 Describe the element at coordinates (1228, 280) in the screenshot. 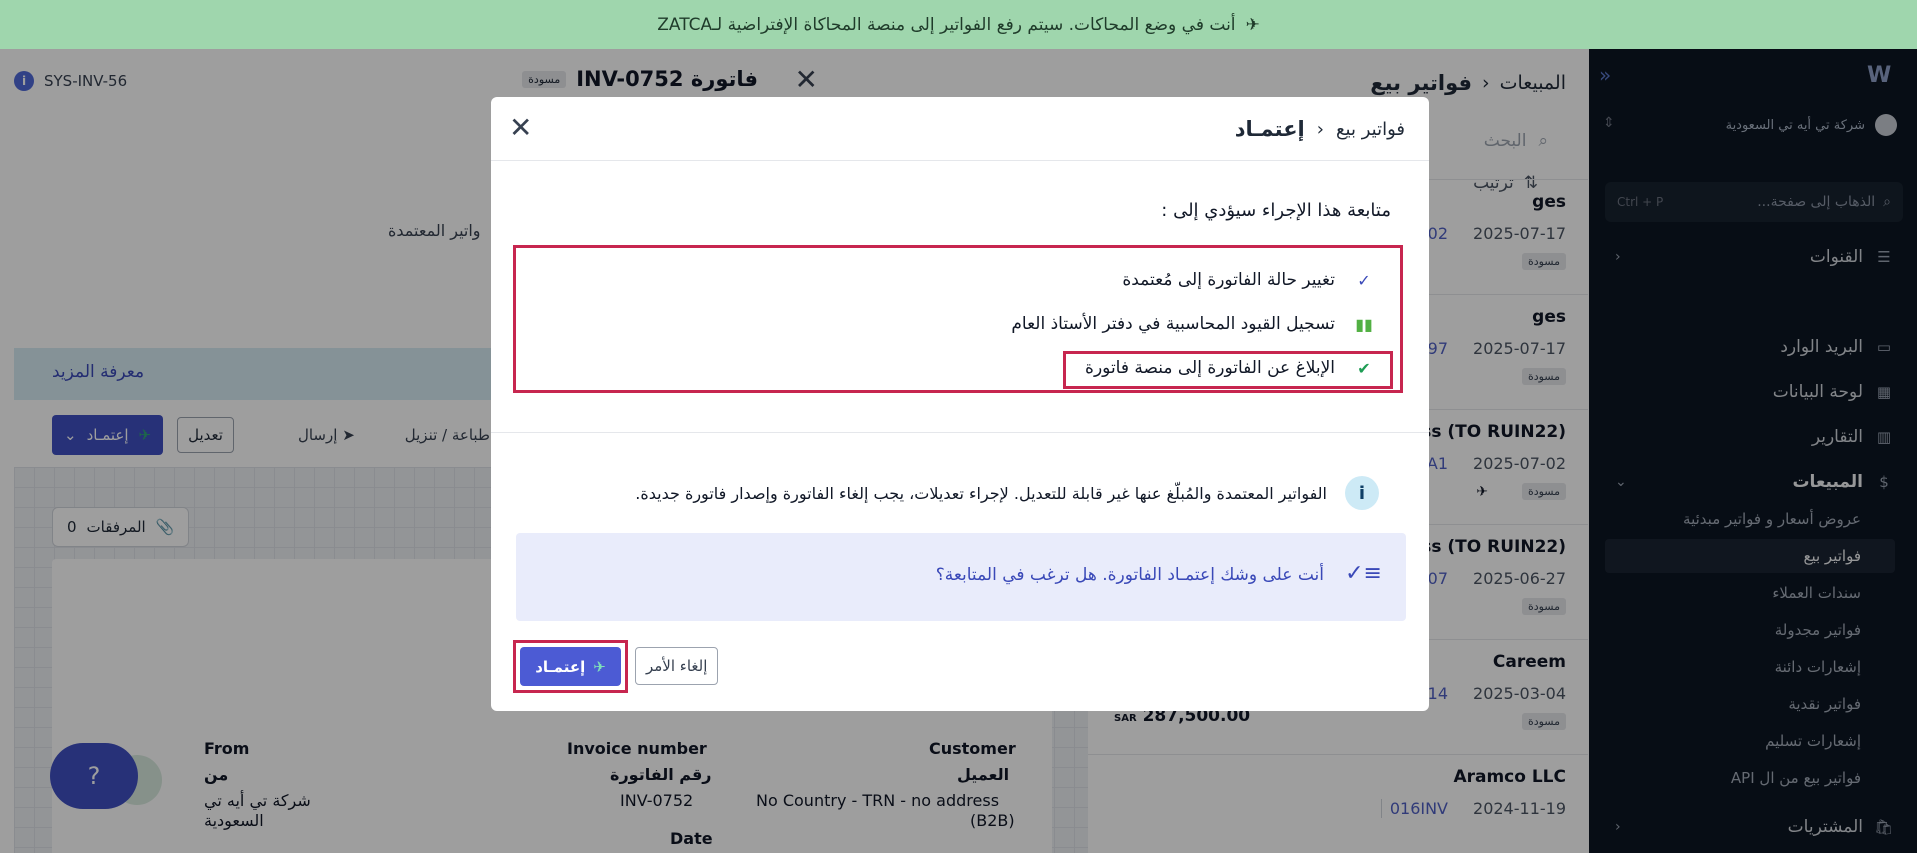

I see `step-text: تغيير حالة الفاتورة إلى مُعتمدة` at that location.